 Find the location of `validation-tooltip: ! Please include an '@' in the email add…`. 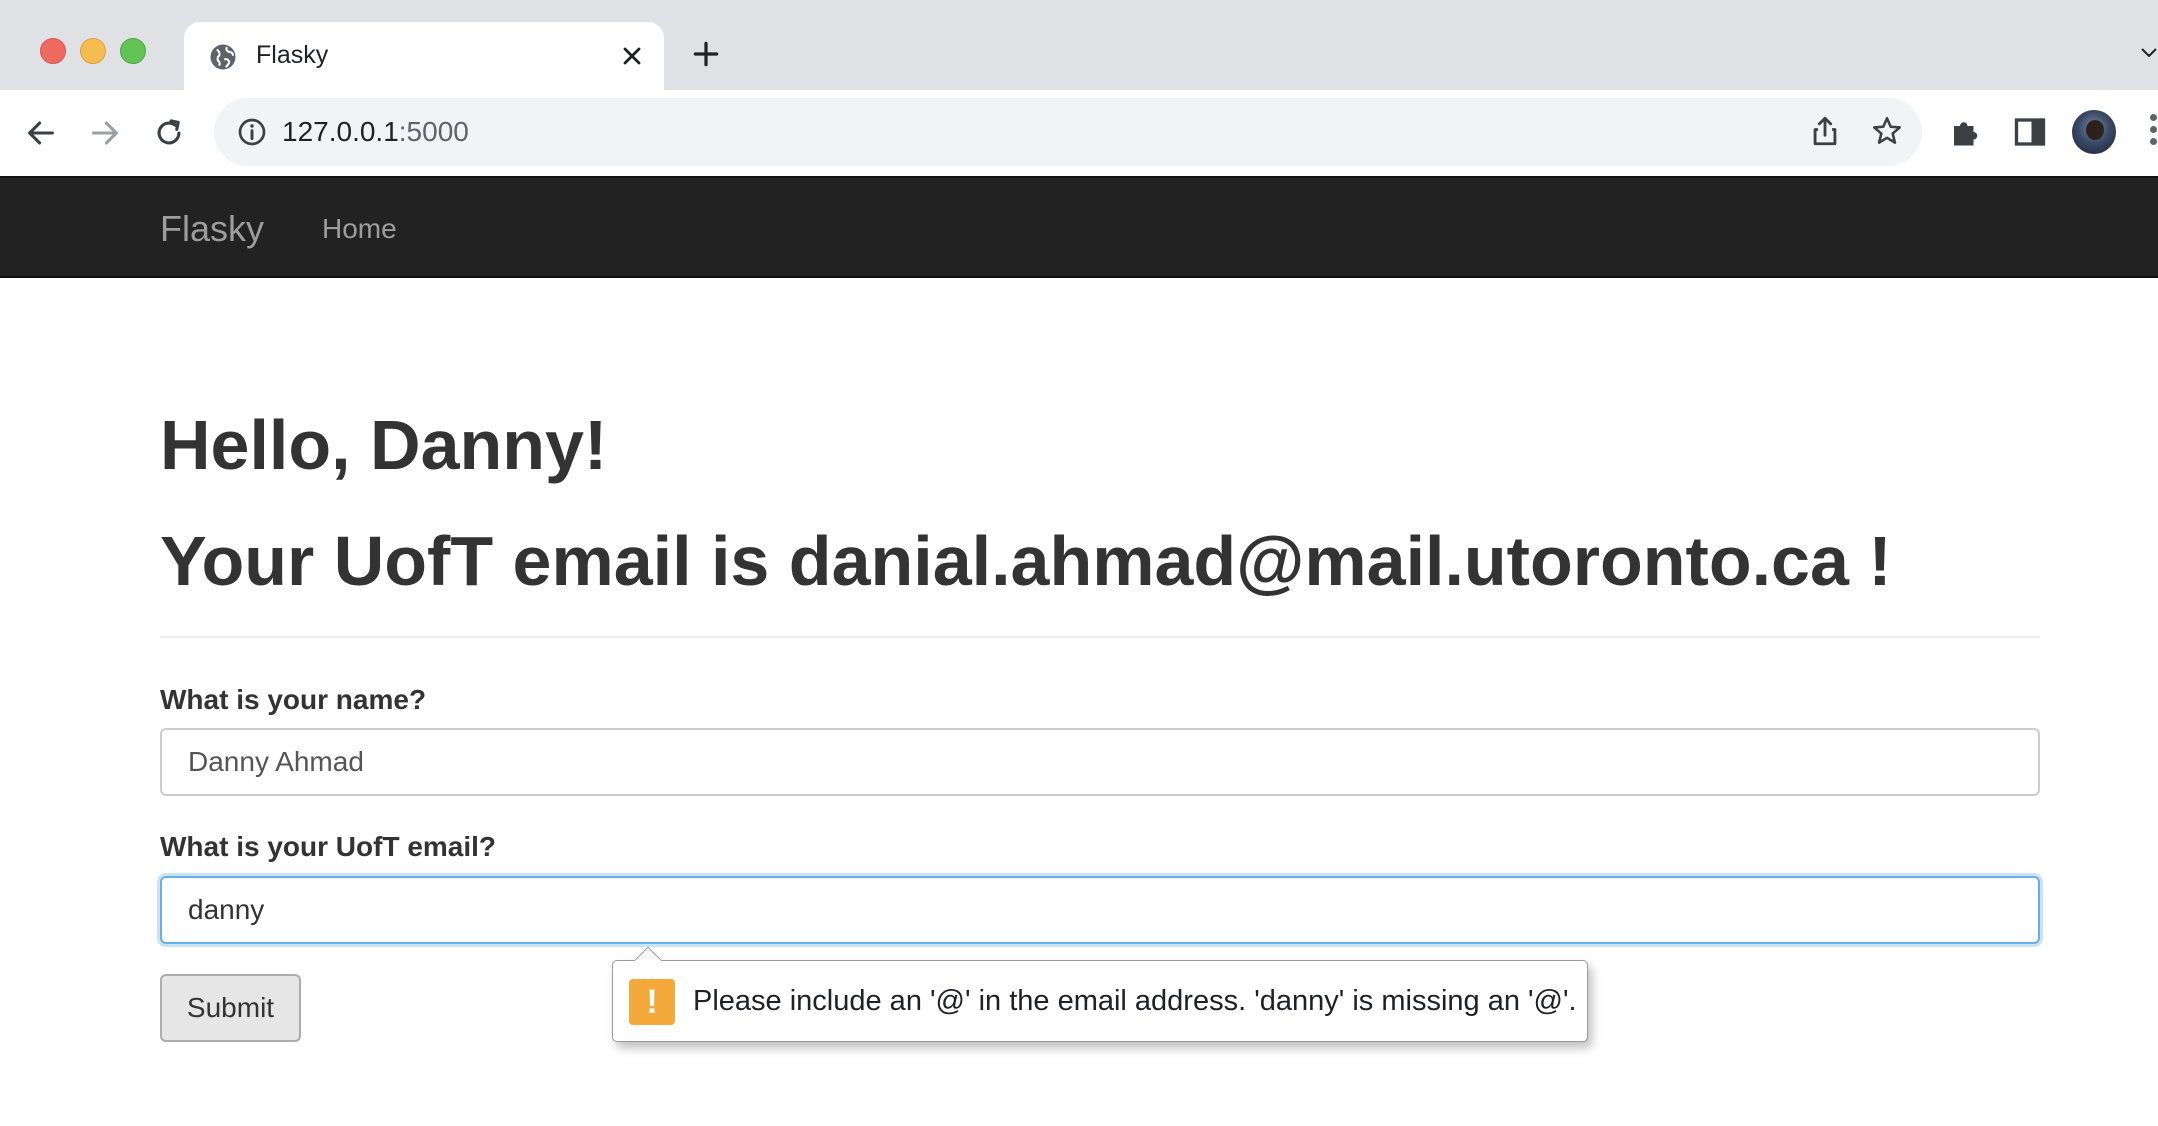

validation-tooltip: ! Please include an '@' in the email add… is located at coordinates (1100, 1001).